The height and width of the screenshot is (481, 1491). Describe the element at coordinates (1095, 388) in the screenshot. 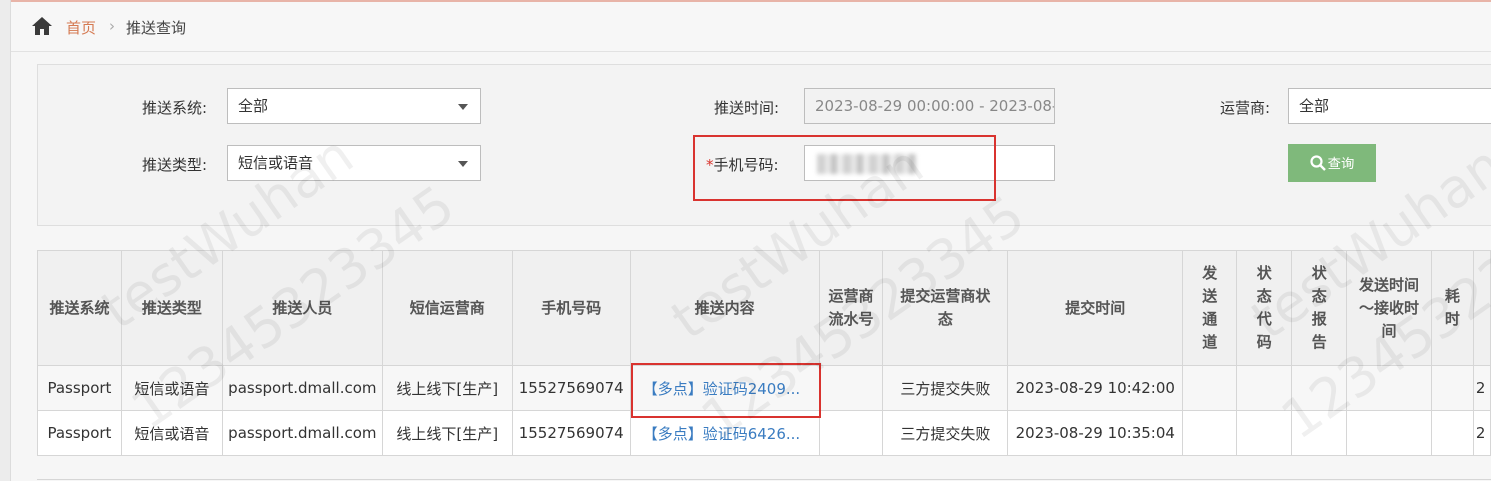

I see `cell-submit-time: 2023-08-29 10:42:00` at that location.